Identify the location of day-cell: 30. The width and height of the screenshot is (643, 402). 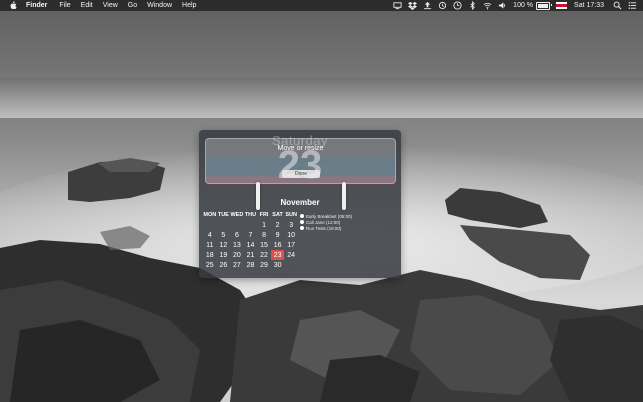
(278, 265).